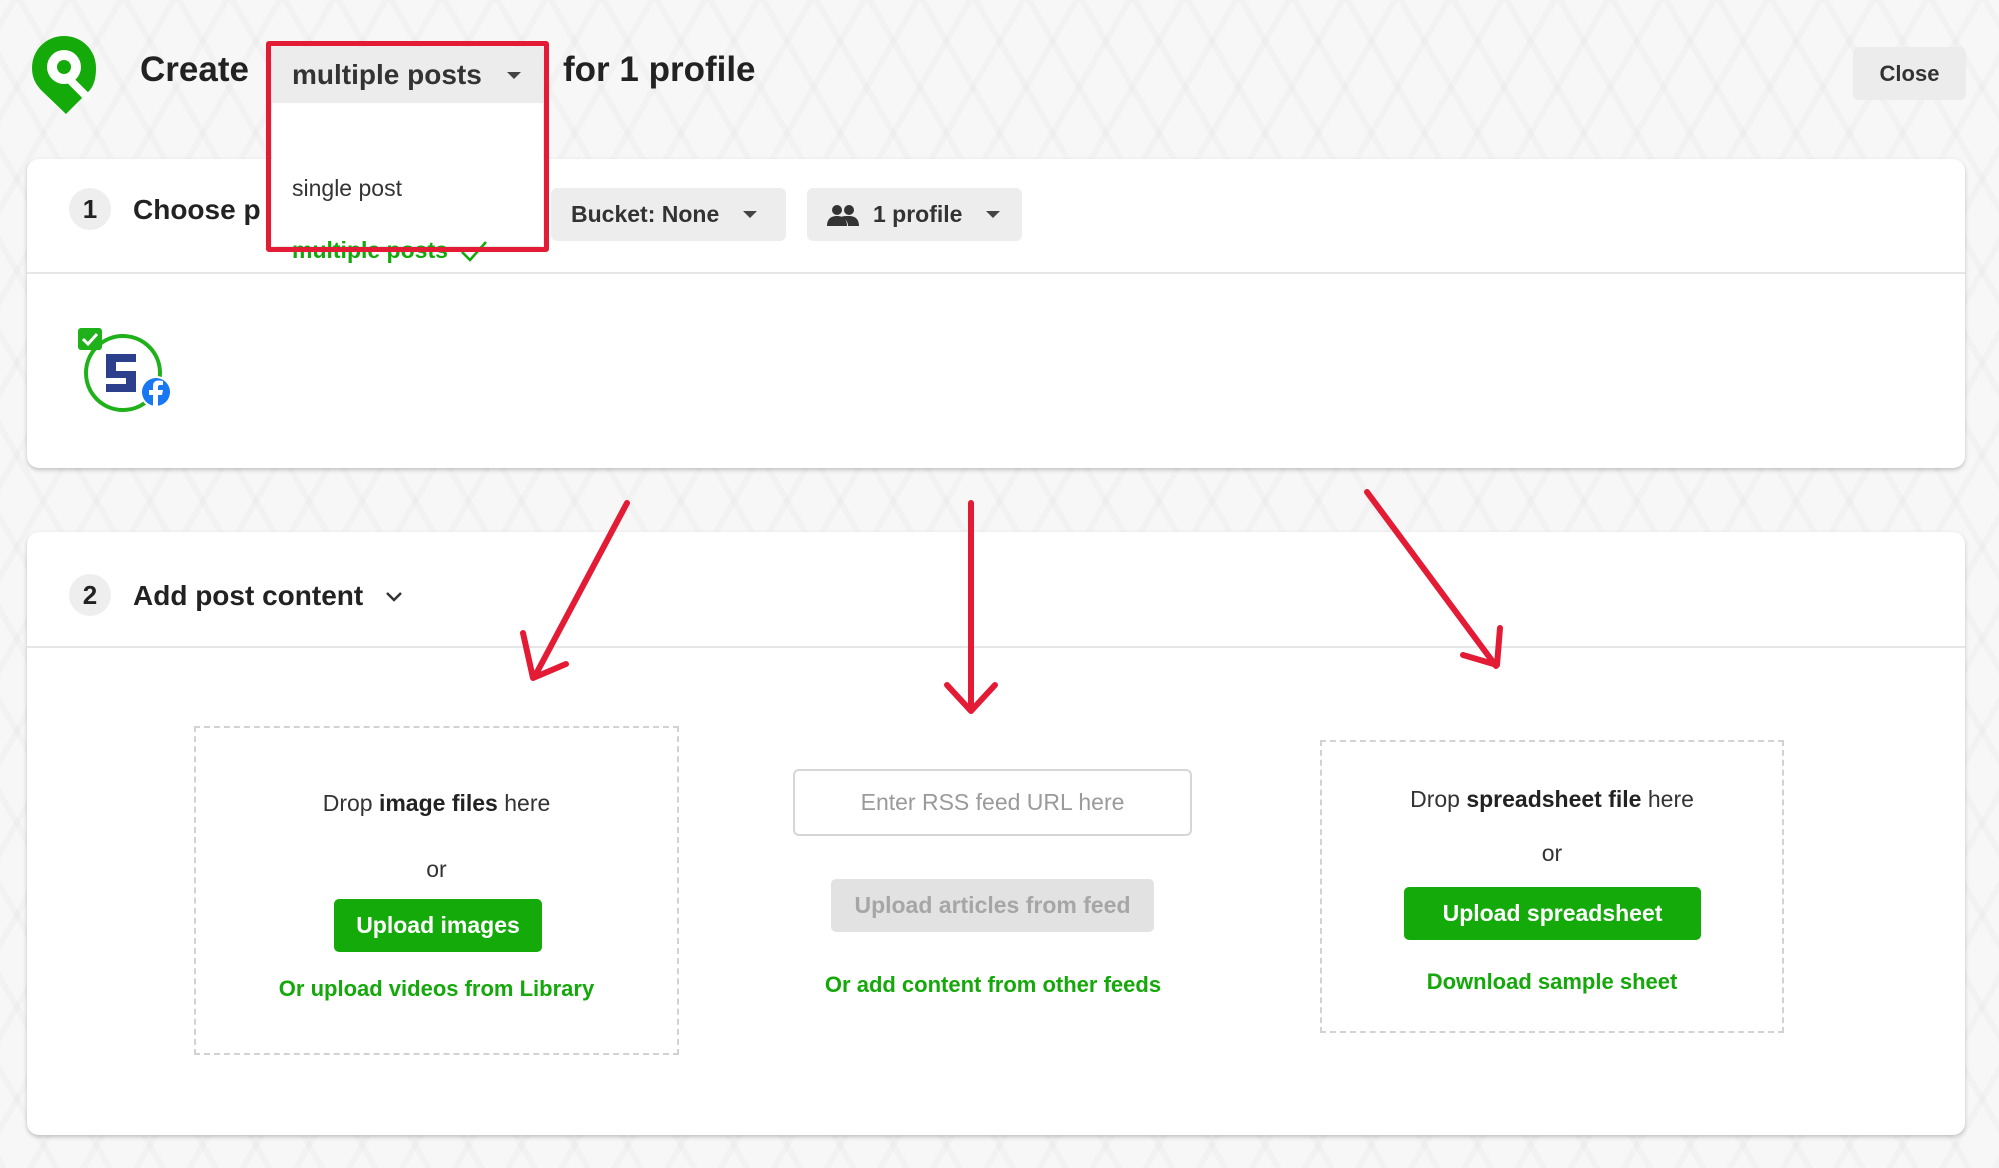 The image size is (1999, 1168). What do you see at coordinates (248, 595) in the screenshot?
I see `step-title: Add post content` at bounding box center [248, 595].